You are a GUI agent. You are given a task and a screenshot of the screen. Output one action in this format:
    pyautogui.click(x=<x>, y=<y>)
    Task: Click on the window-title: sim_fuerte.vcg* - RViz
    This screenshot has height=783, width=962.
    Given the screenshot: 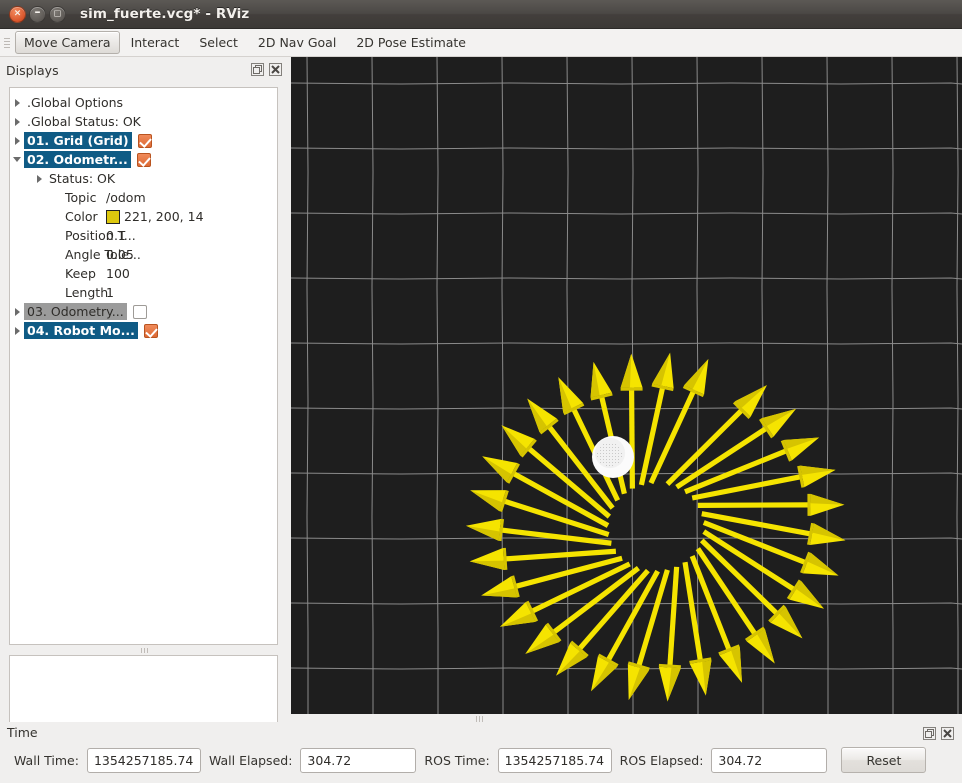 What is the action you would take?
    pyautogui.click(x=165, y=14)
    